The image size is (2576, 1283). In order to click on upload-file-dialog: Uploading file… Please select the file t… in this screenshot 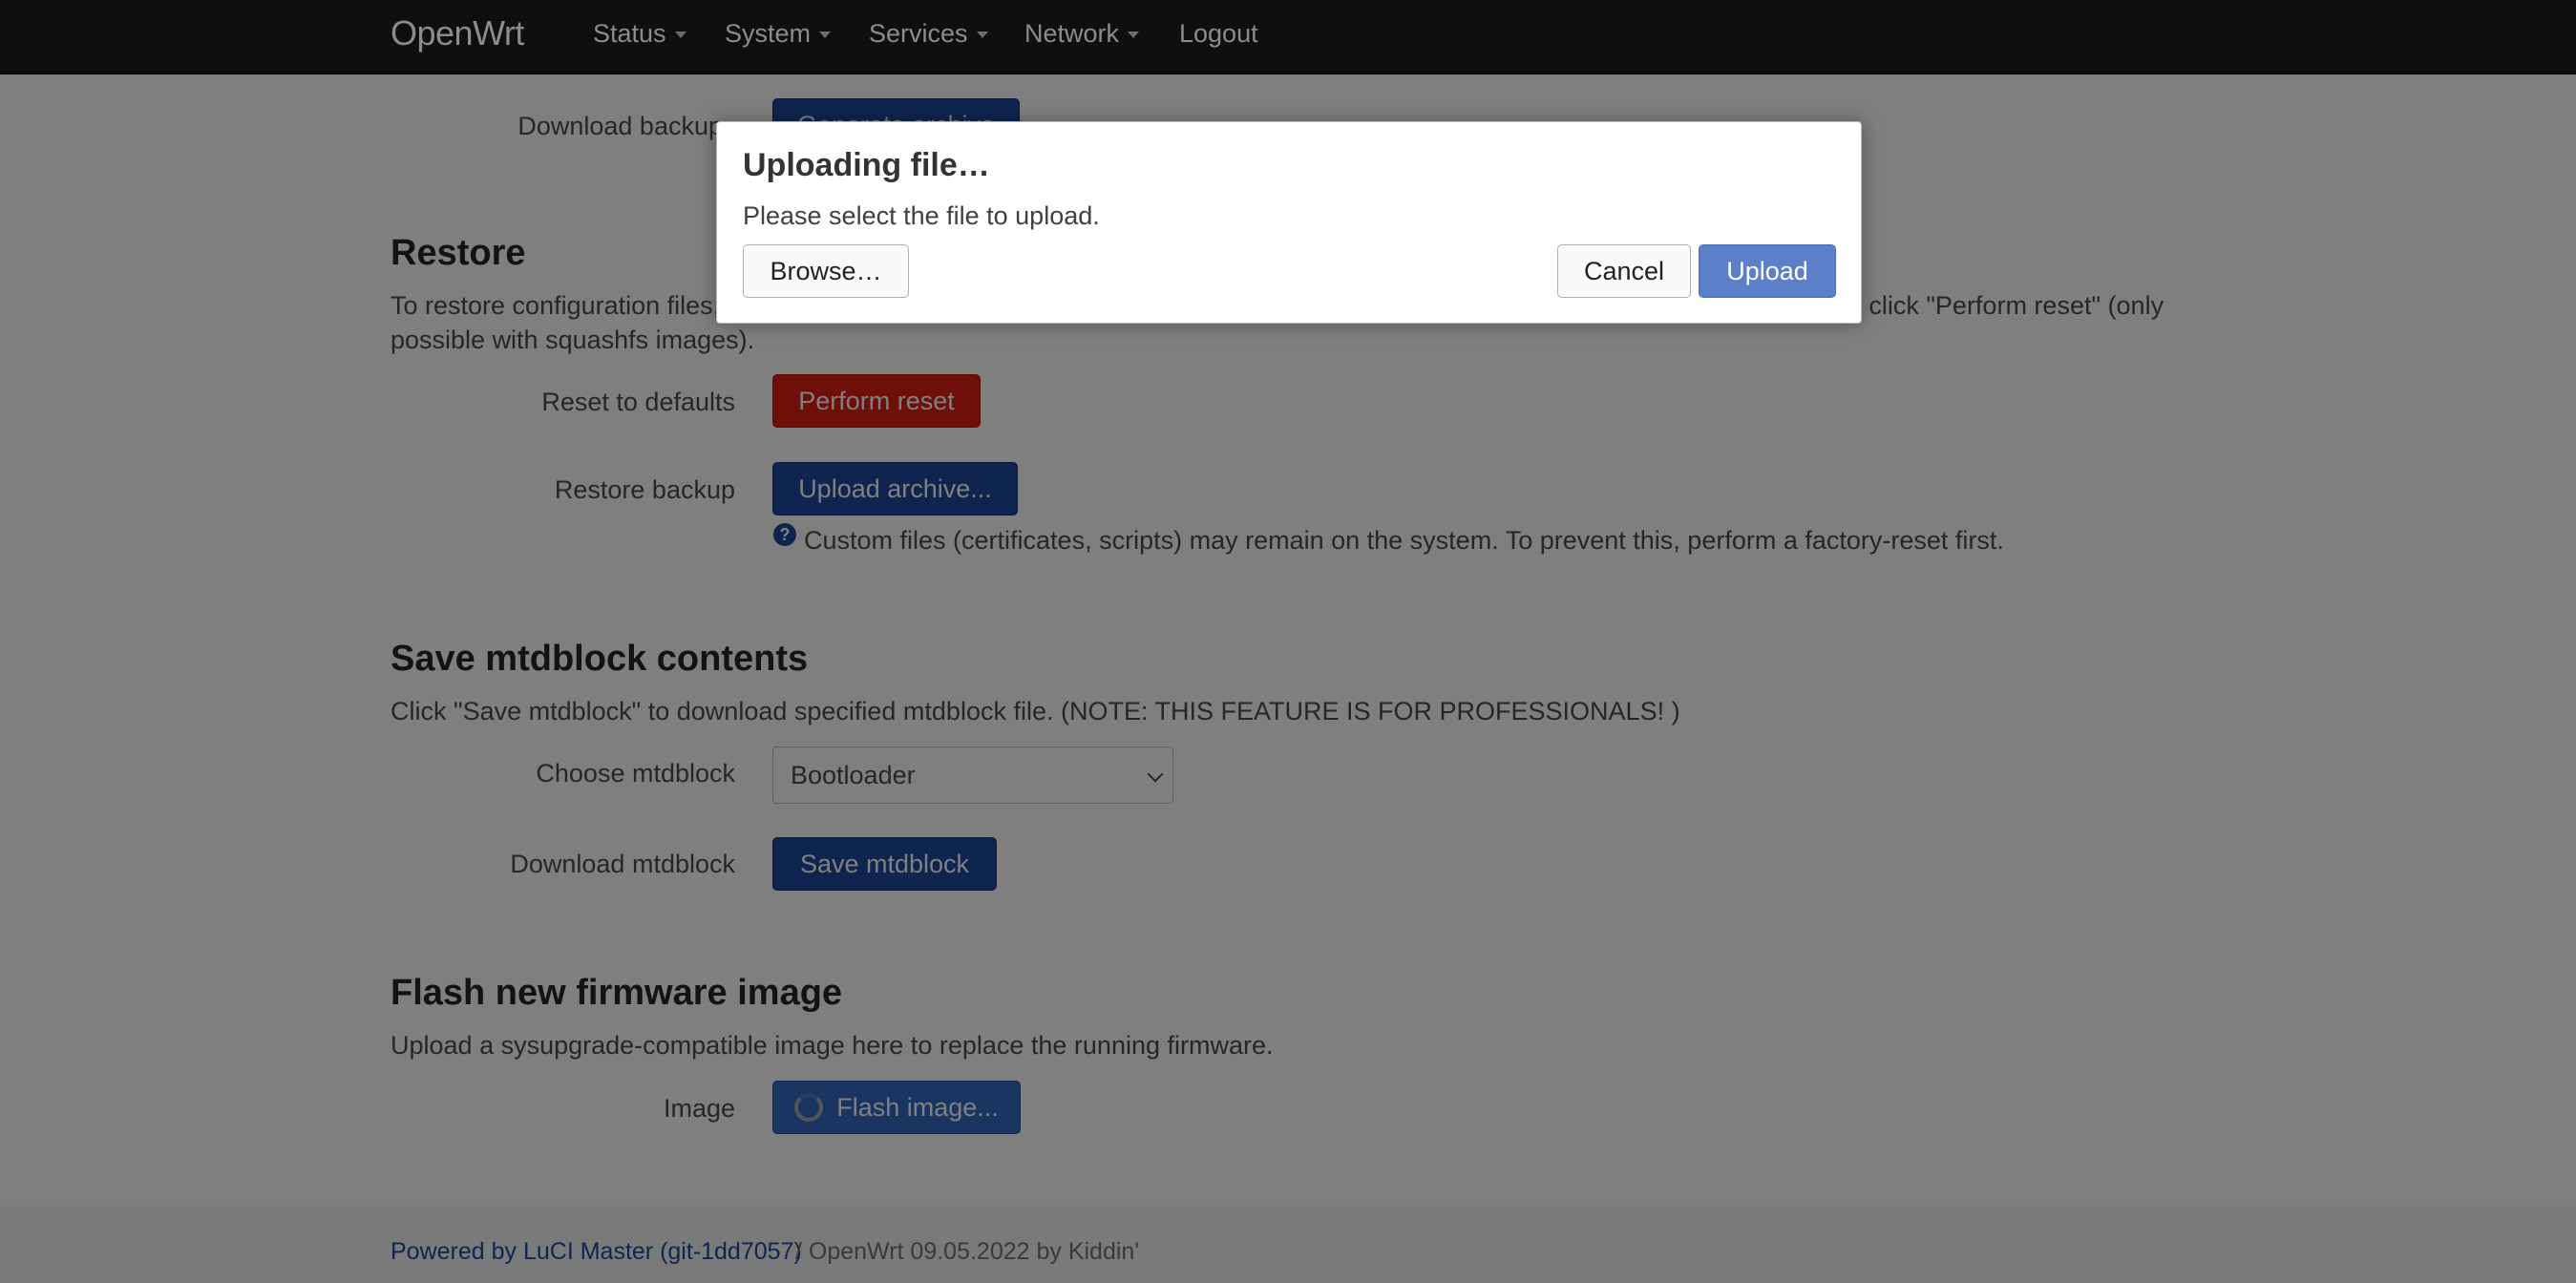, I will do `click(1289, 222)`.